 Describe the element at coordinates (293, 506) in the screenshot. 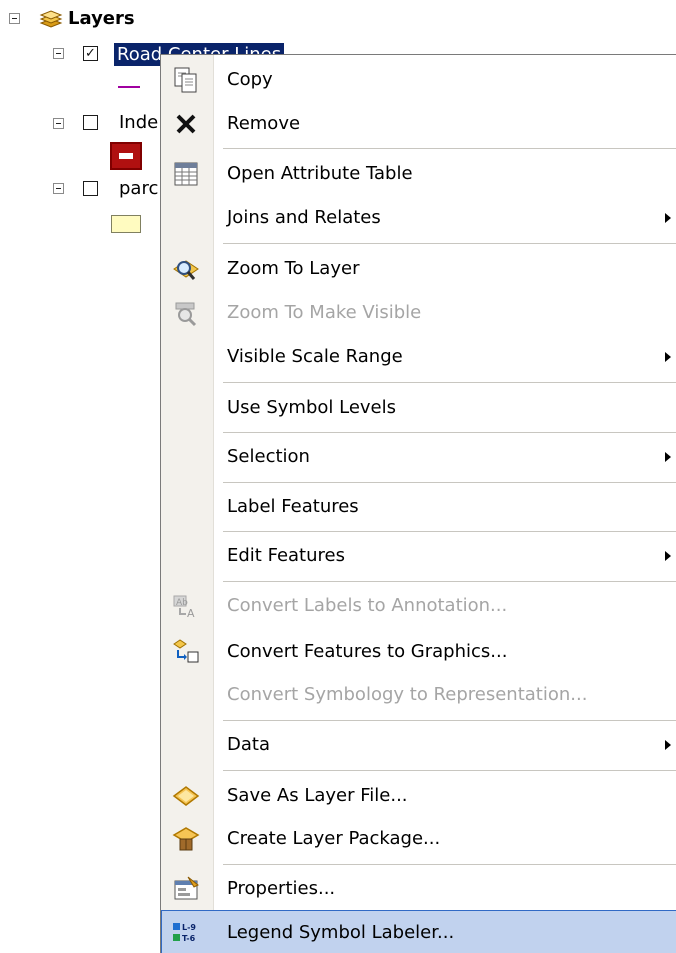

I see `menu-label-label-features: Label Features` at that location.